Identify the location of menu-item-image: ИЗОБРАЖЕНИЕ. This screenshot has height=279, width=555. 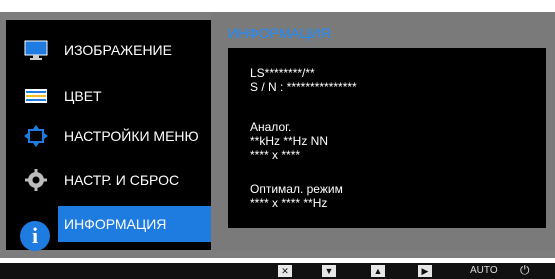
(108, 50).